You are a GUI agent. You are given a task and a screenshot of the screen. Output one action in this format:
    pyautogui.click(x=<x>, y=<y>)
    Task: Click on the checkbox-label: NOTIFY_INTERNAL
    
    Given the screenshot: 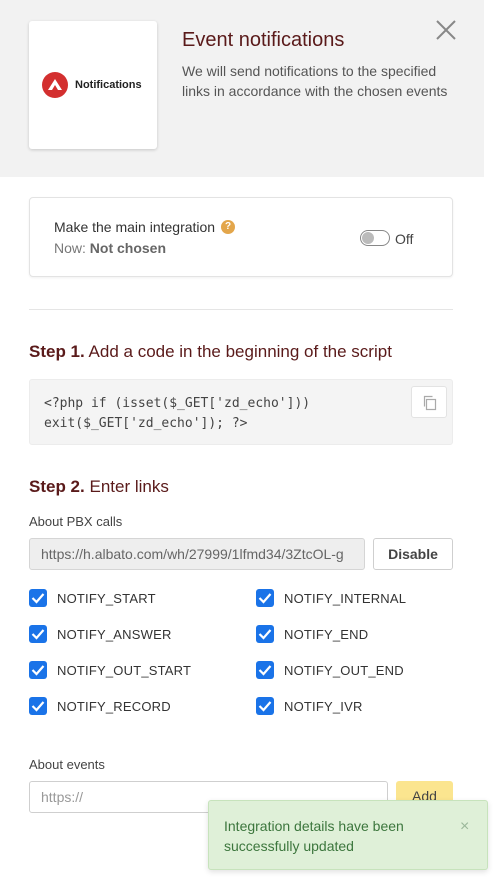 What is the action you would take?
    pyautogui.click(x=345, y=598)
    